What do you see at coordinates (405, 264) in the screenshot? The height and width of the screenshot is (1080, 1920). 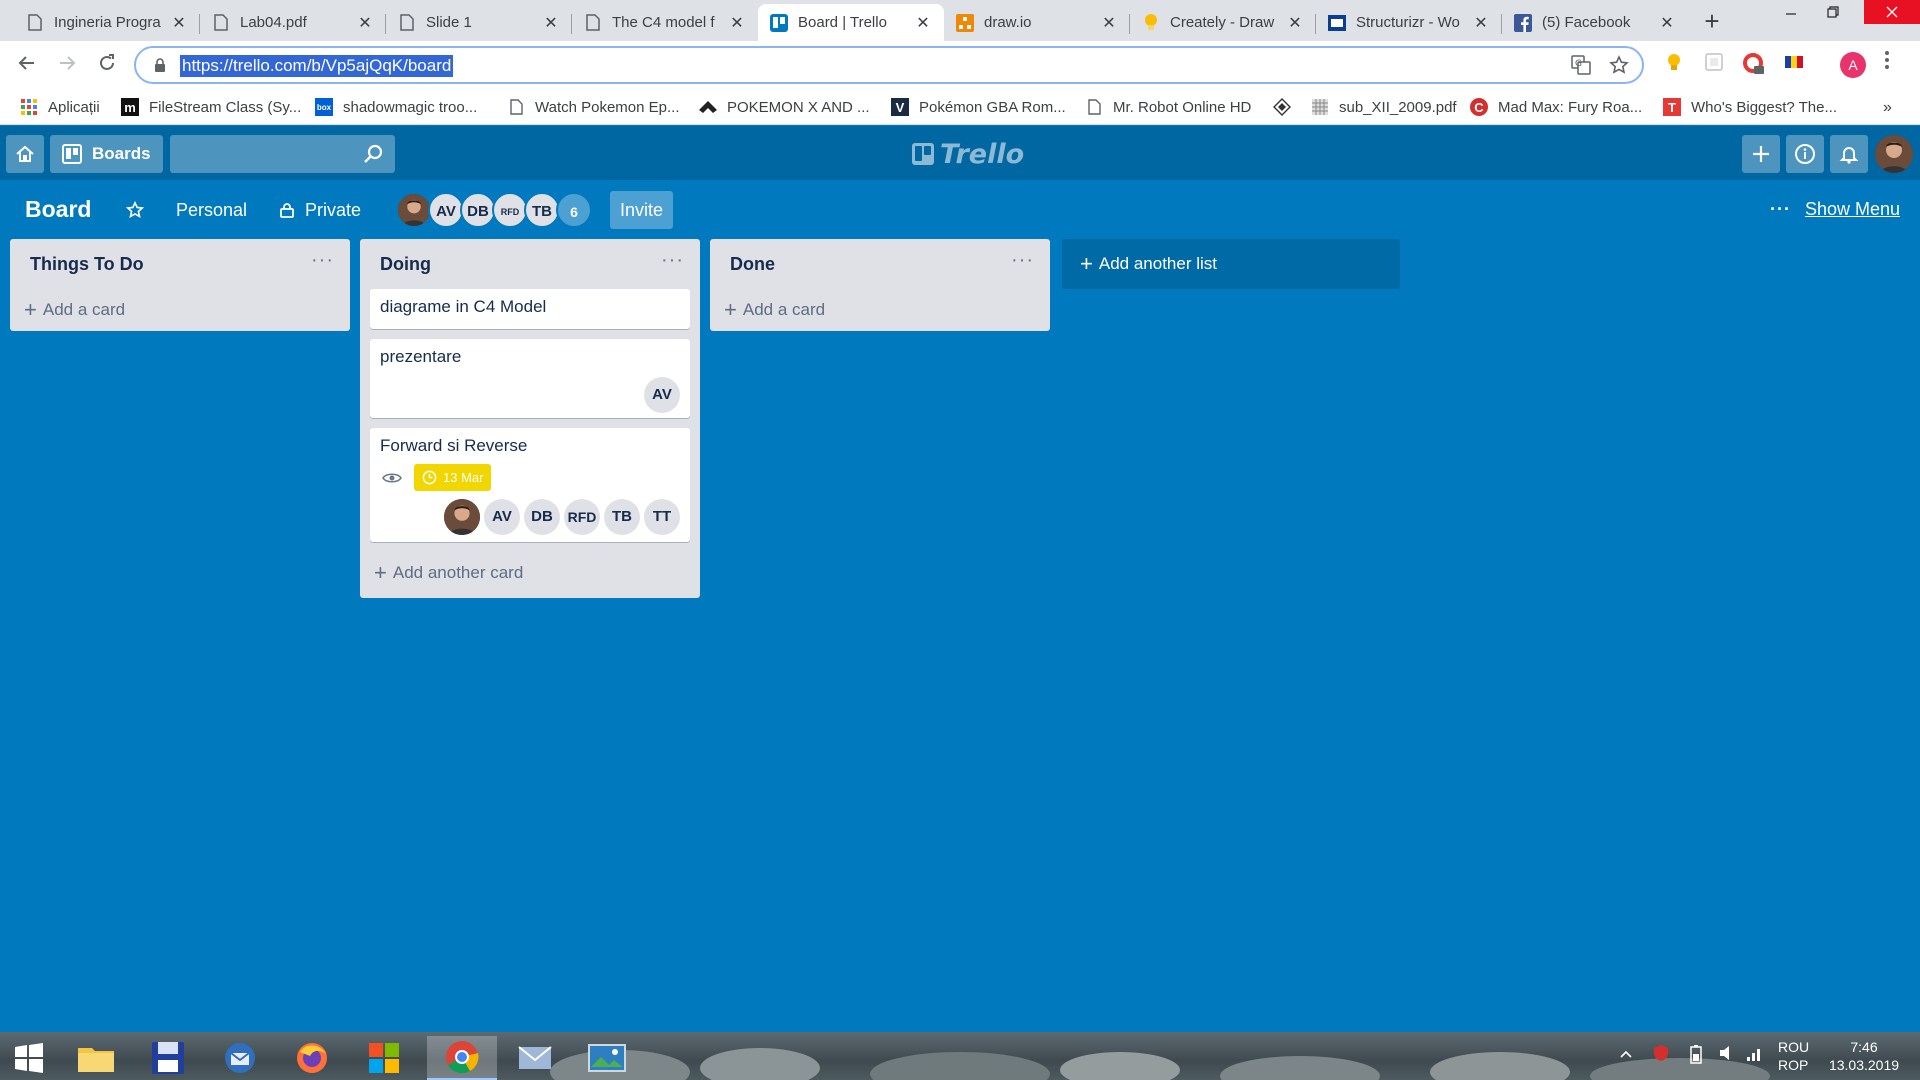 I see `list-title: Doing` at bounding box center [405, 264].